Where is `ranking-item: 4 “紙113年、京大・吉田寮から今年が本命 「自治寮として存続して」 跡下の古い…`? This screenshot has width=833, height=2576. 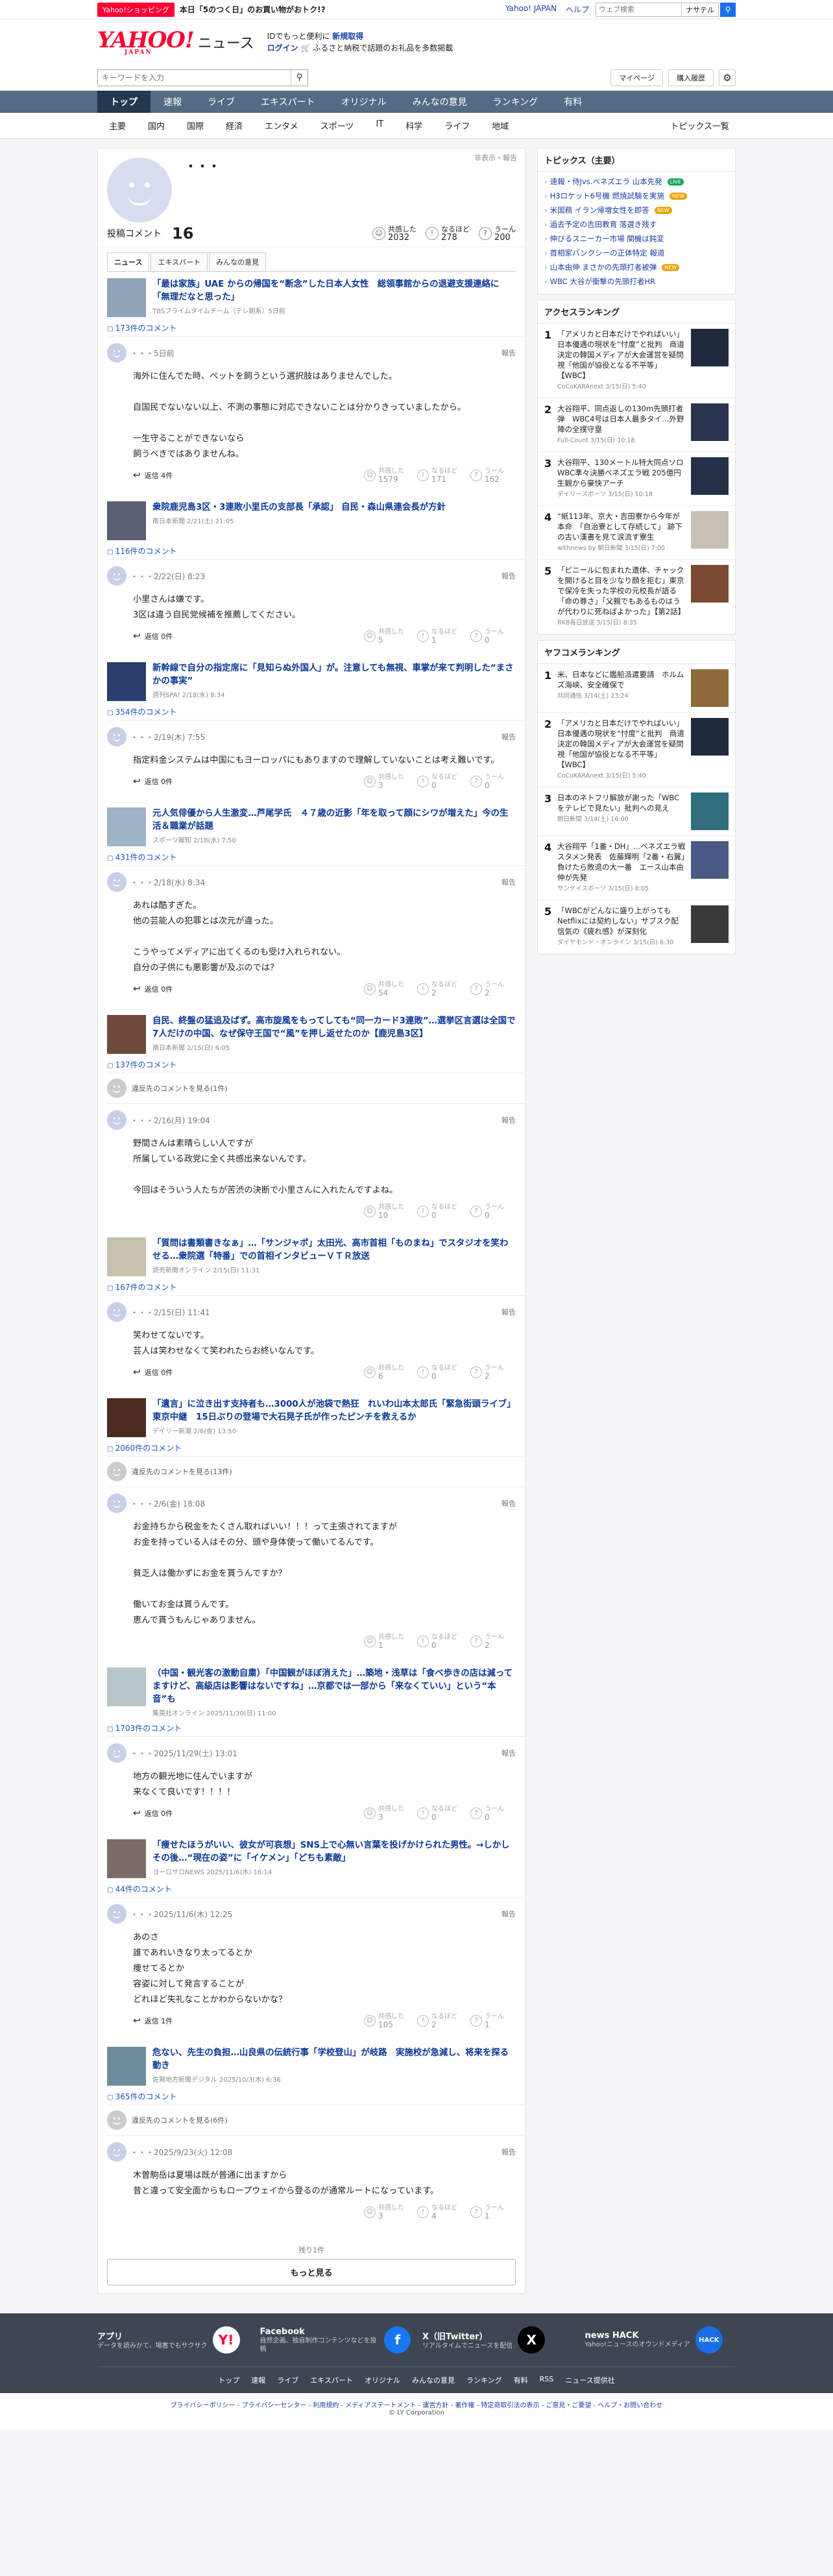 ranking-item: 4 “紙113年、京大・吉田寮から今年が本命 「自治寮として存続して」 跡下の古い… is located at coordinates (637, 533).